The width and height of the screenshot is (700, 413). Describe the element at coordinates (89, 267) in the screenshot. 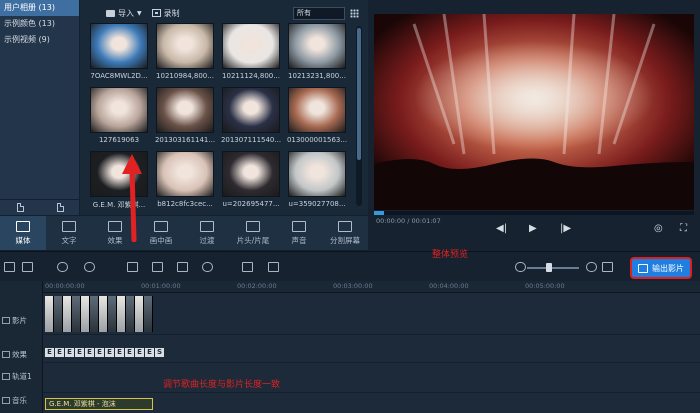

I see `redo-icon` at that location.